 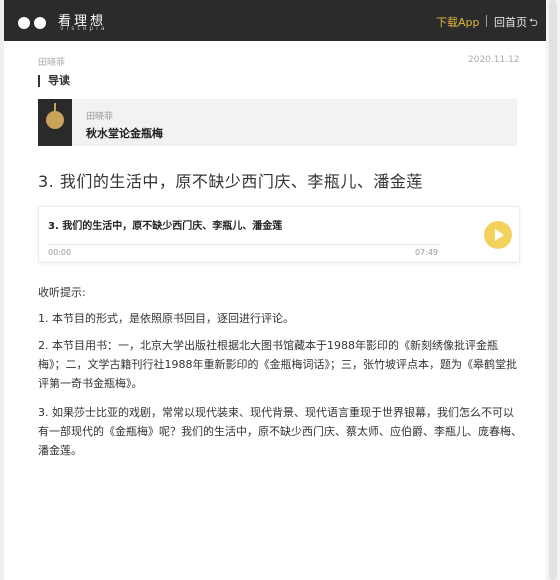 What do you see at coordinates (494, 60) in the screenshot?
I see `article-date: 2020.11.12` at bounding box center [494, 60].